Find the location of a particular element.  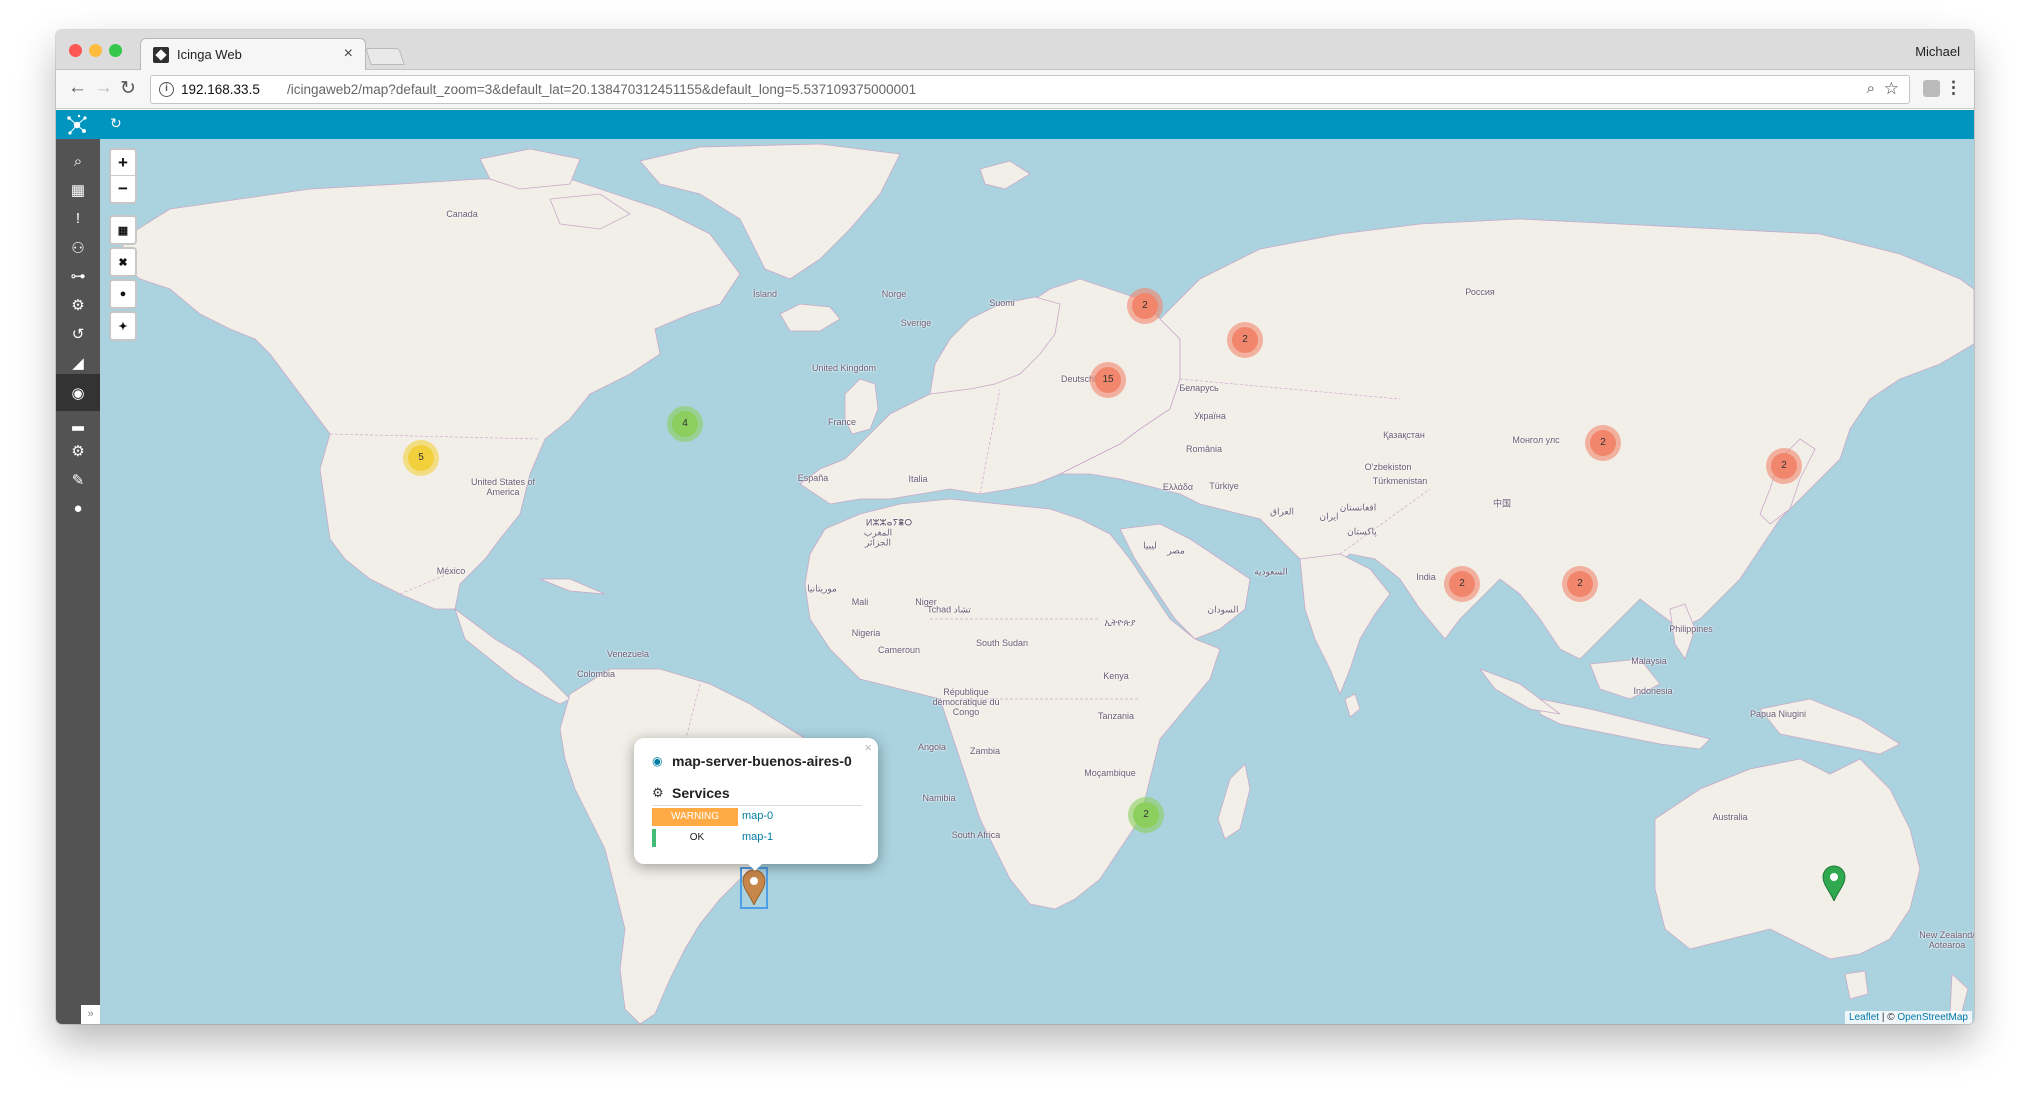

country-label: O'zbekiston is located at coordinates (1388, 467).